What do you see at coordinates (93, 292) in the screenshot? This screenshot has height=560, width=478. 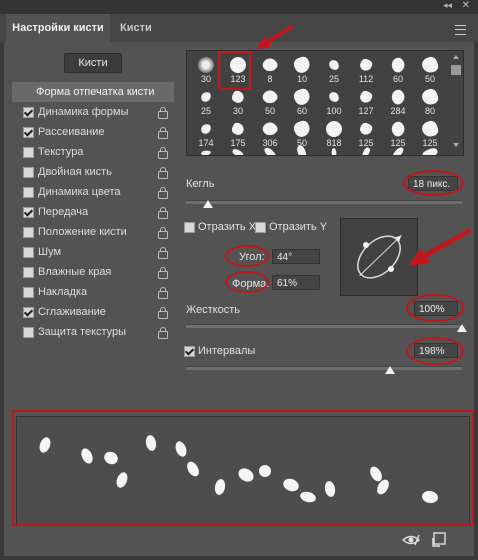 I see `option-row: Накладка` at bounding box center [93, 292].